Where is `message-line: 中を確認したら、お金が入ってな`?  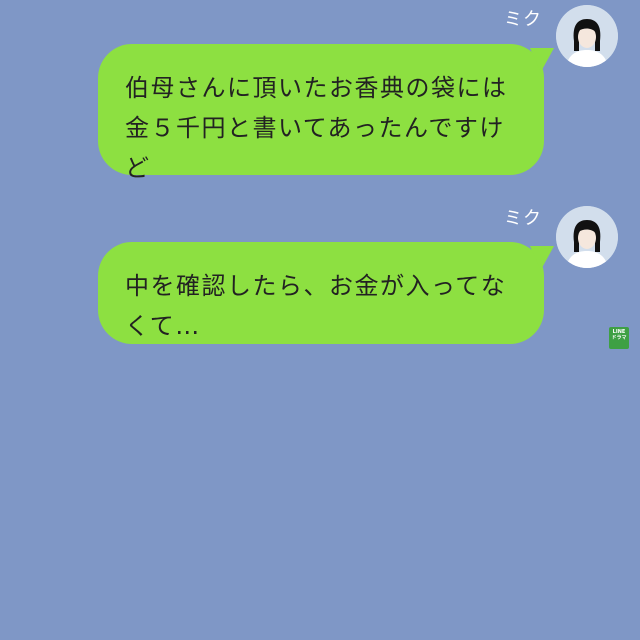
message-line: 中を確認したら、お金が入ってな is located at coordinates (316, 286).